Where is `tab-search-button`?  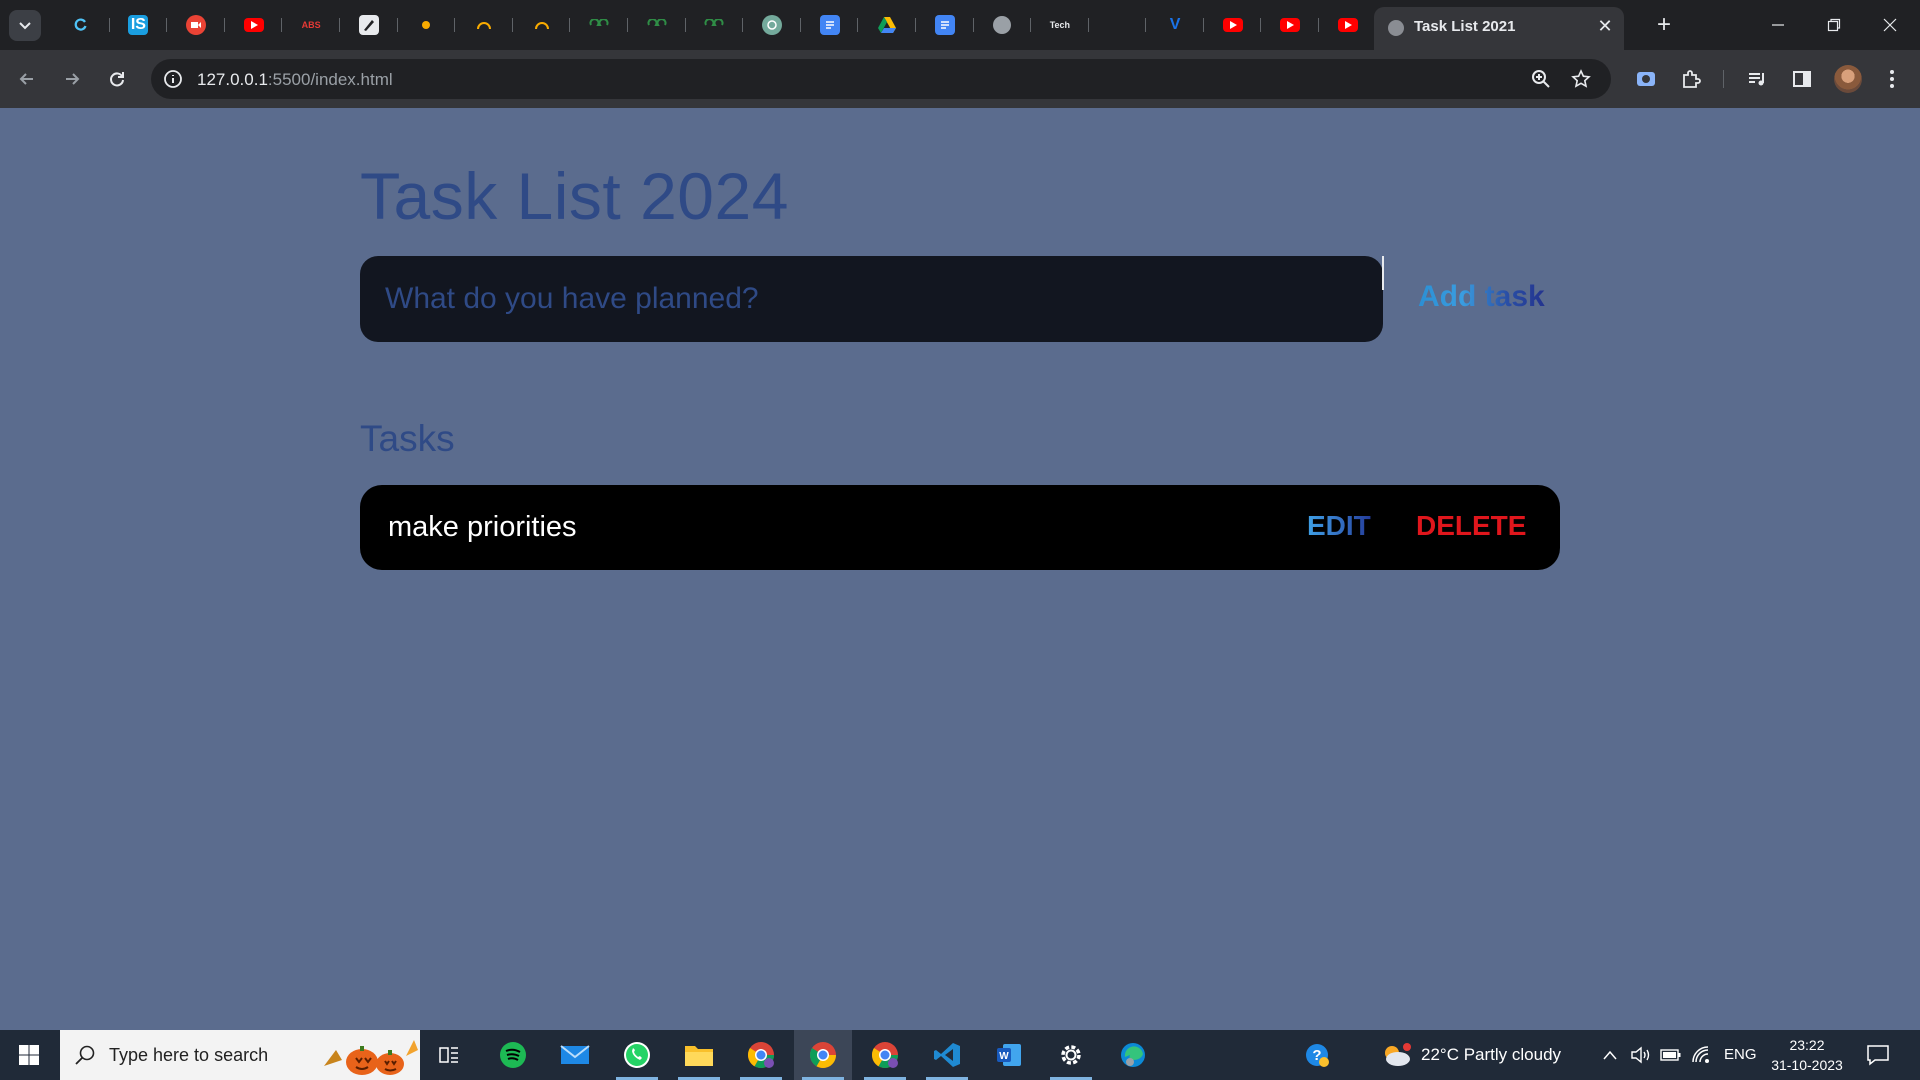
tab-search-button is located at coordinates (25, 25).